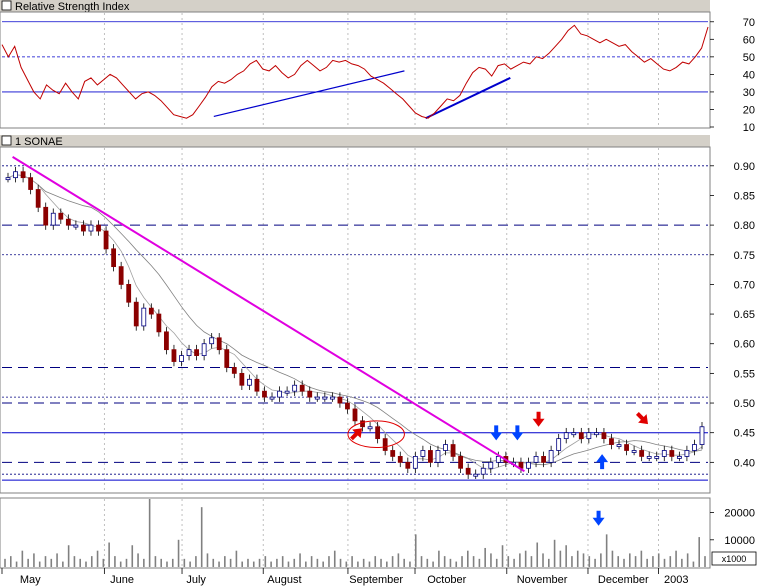  What do you see at coordinates (122, 580) in the screenshot?
I see `month-label: June` at bounding box center [122, 580].